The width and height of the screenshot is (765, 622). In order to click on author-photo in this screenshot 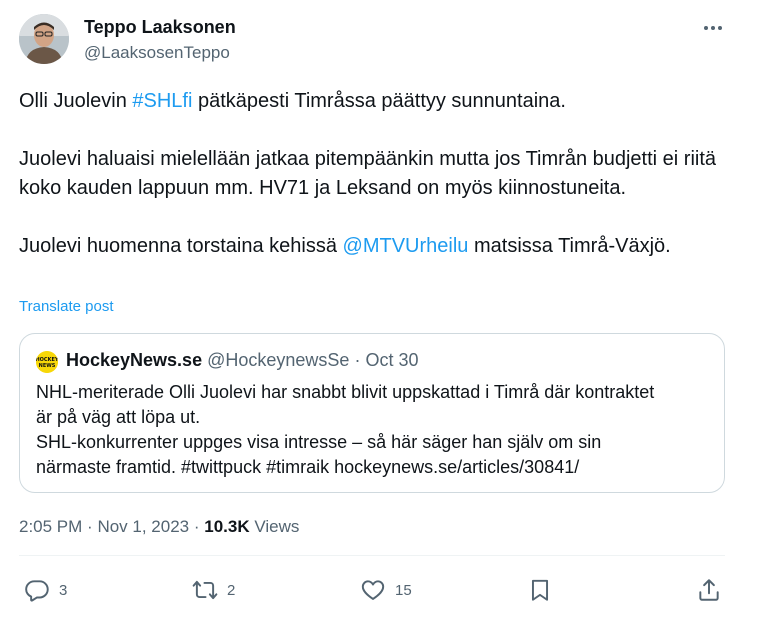, I will do `click(44, 39)`.